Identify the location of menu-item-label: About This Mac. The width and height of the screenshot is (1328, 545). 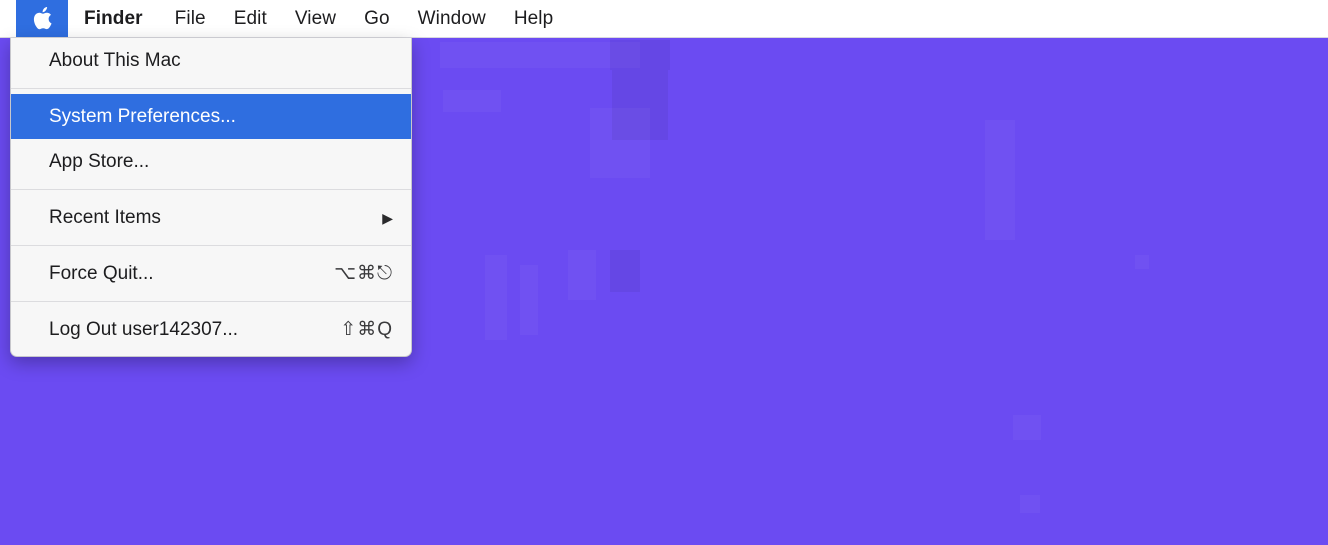
(115, 60).